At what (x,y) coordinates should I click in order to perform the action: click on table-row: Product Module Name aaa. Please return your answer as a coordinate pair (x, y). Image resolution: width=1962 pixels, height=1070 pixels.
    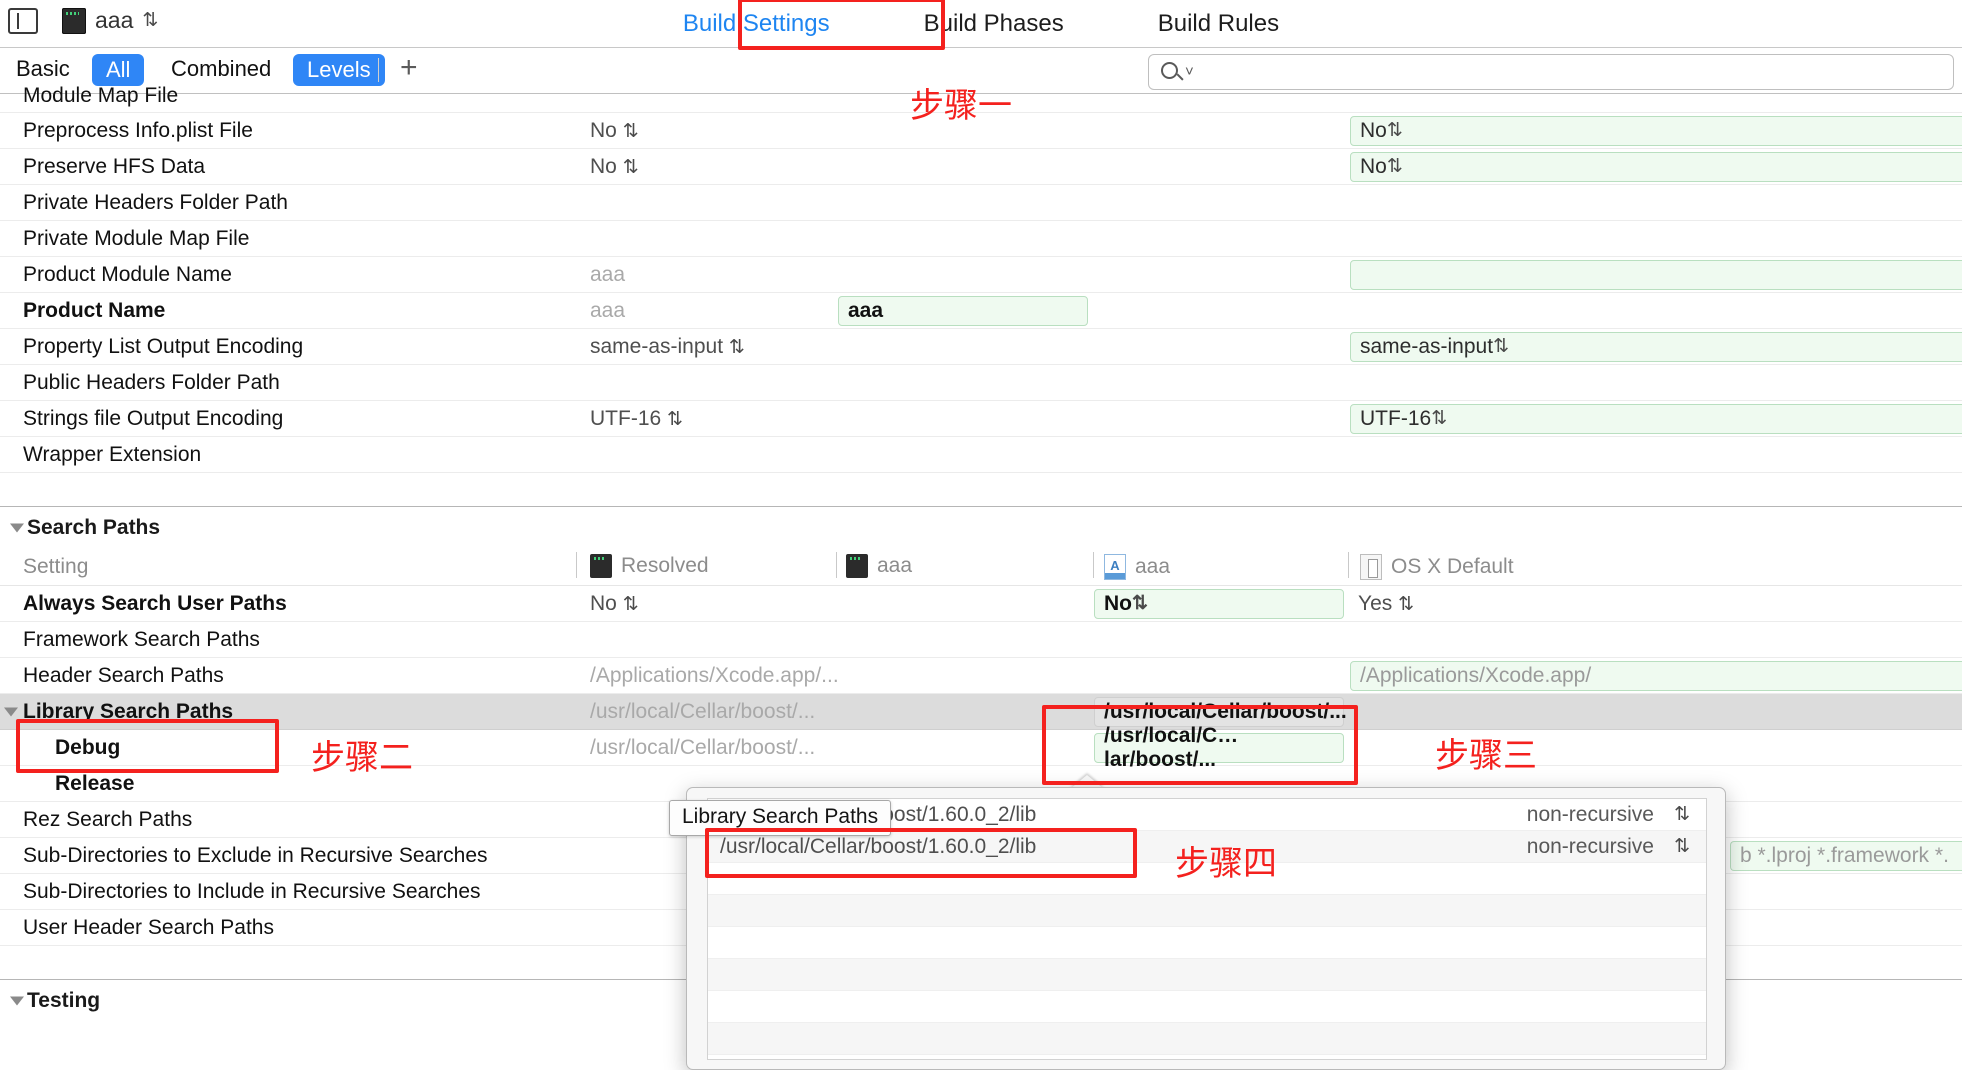
    Looking at the image, I should click on (981, 275).